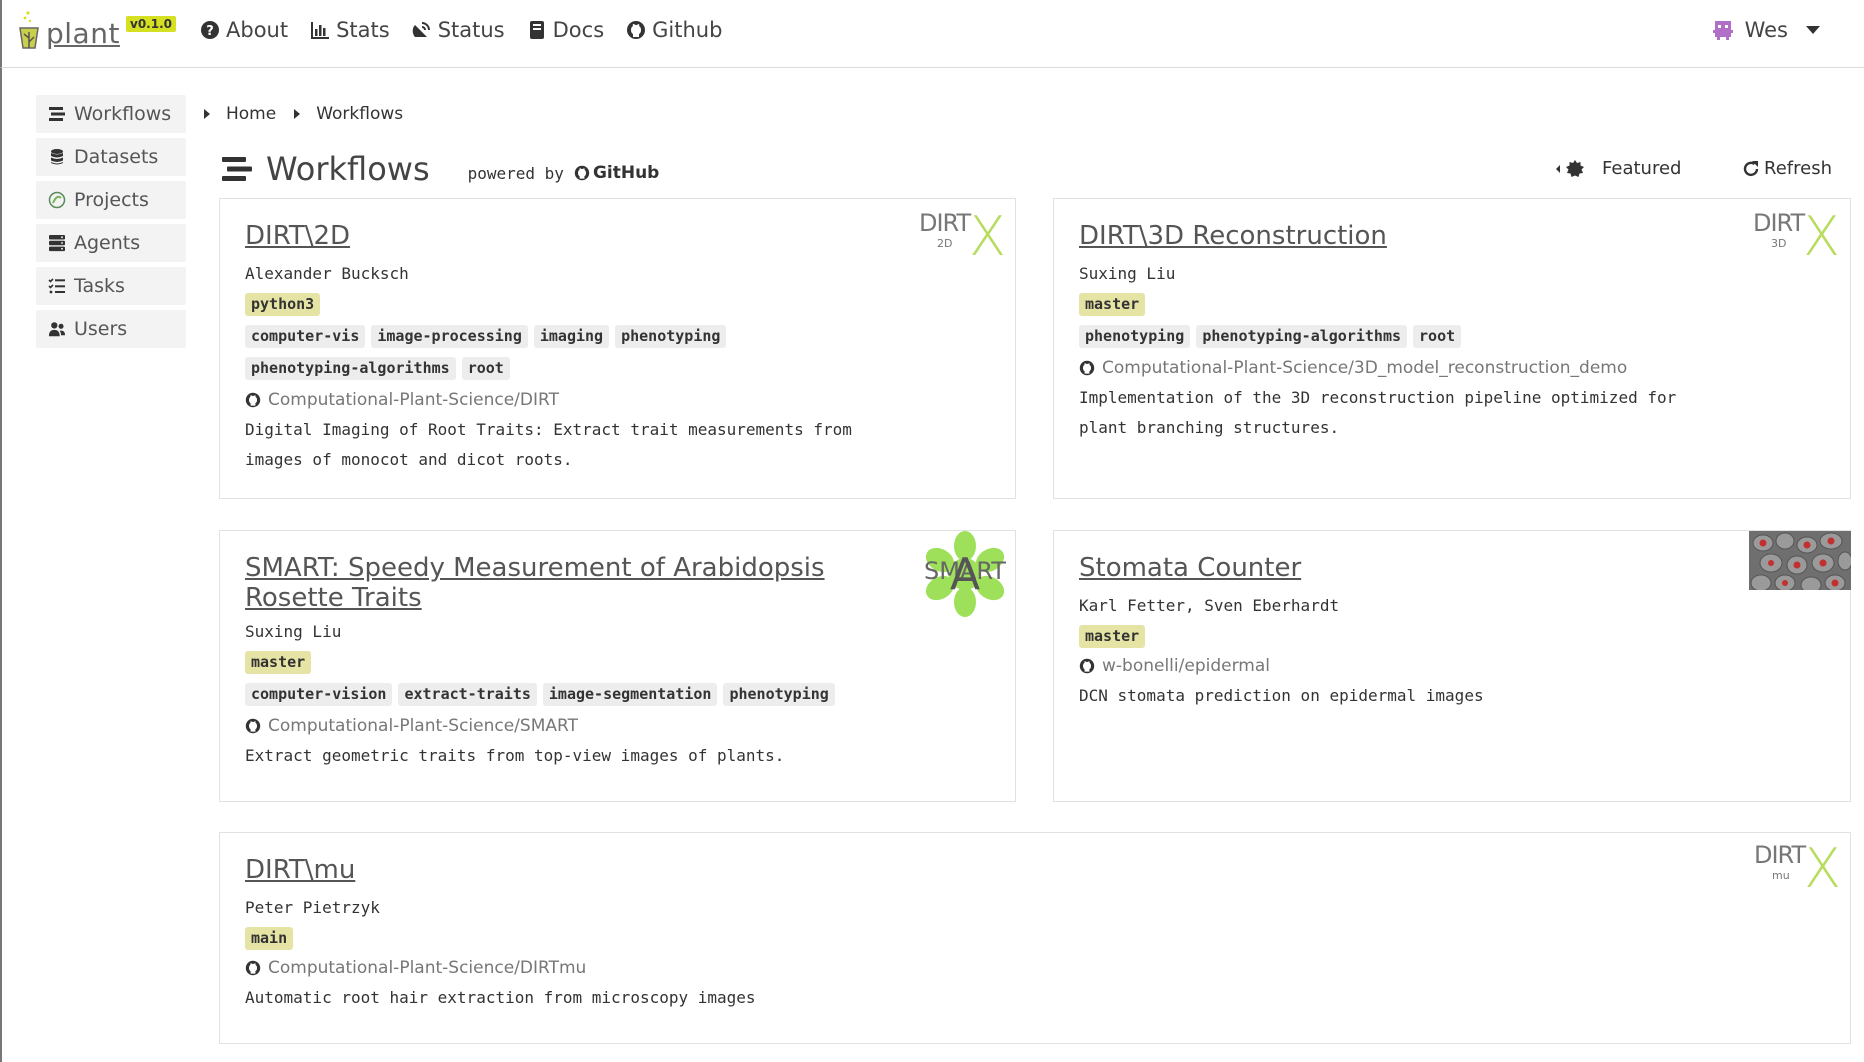 This screenshot has width=1864, height=1062. Describe the element at coordinates (319, 694) in the screenshot. I see `topic-tag: computer-vision` at that location.